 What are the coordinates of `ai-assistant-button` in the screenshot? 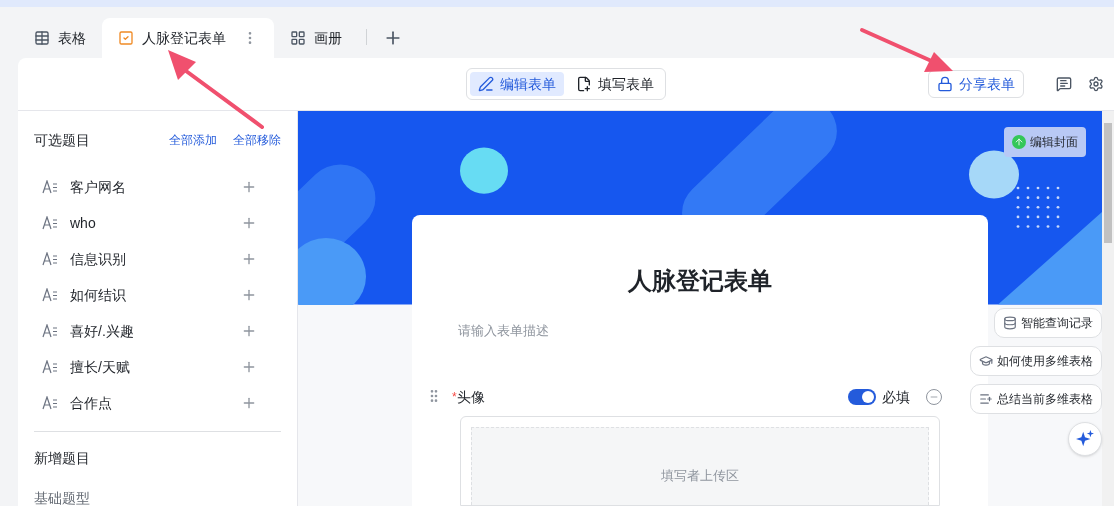 It's located at (1085, 439).